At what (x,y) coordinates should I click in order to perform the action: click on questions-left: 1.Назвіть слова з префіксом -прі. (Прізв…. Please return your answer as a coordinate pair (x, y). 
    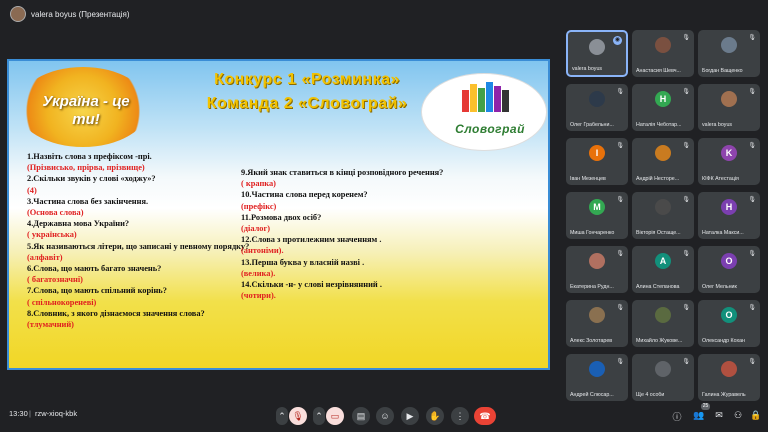
    Looking at the image, I should click on (143, 240).